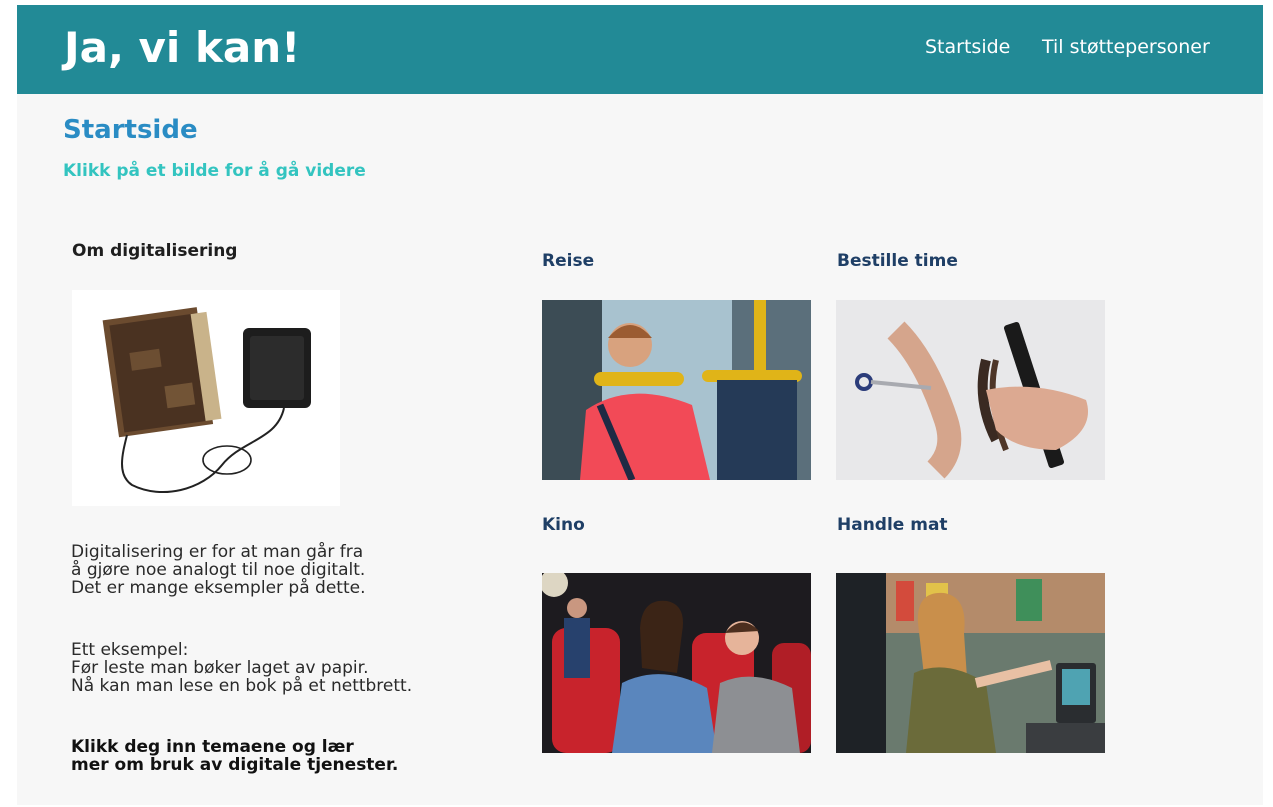 The height and width of the screenshot is (807, 1273). I want to click on intro-line: Digitalisering er for at man går fra, so click(217, 552).